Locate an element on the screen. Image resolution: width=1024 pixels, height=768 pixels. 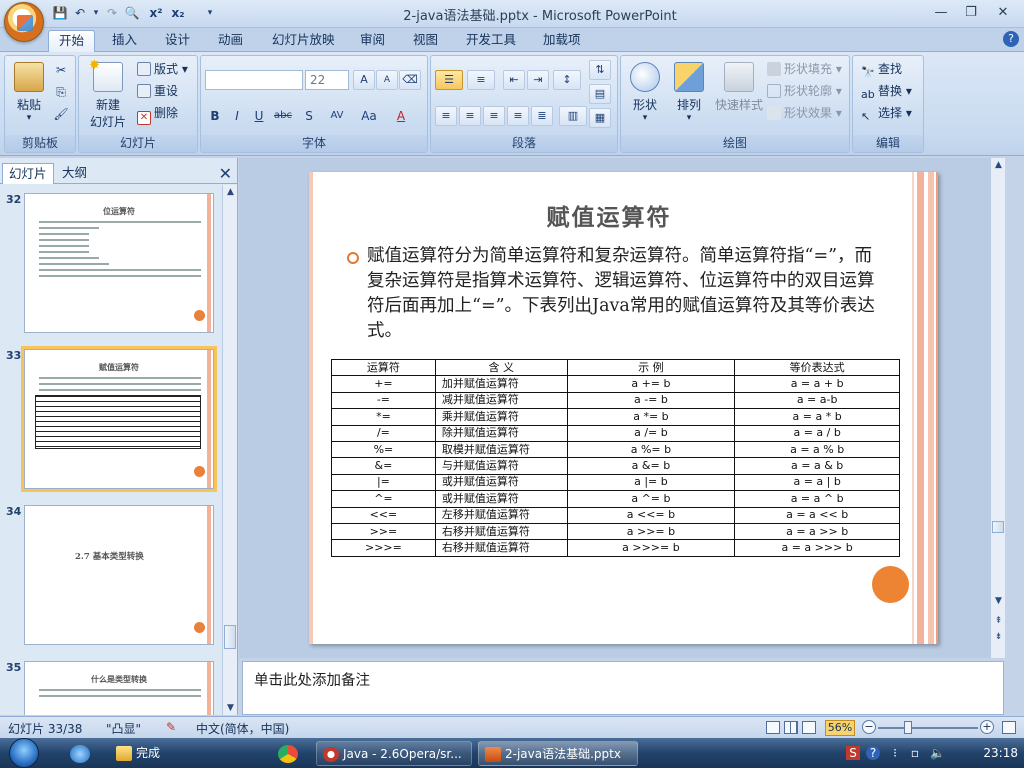
minimize-button: — is located at coordinates (941, 13).